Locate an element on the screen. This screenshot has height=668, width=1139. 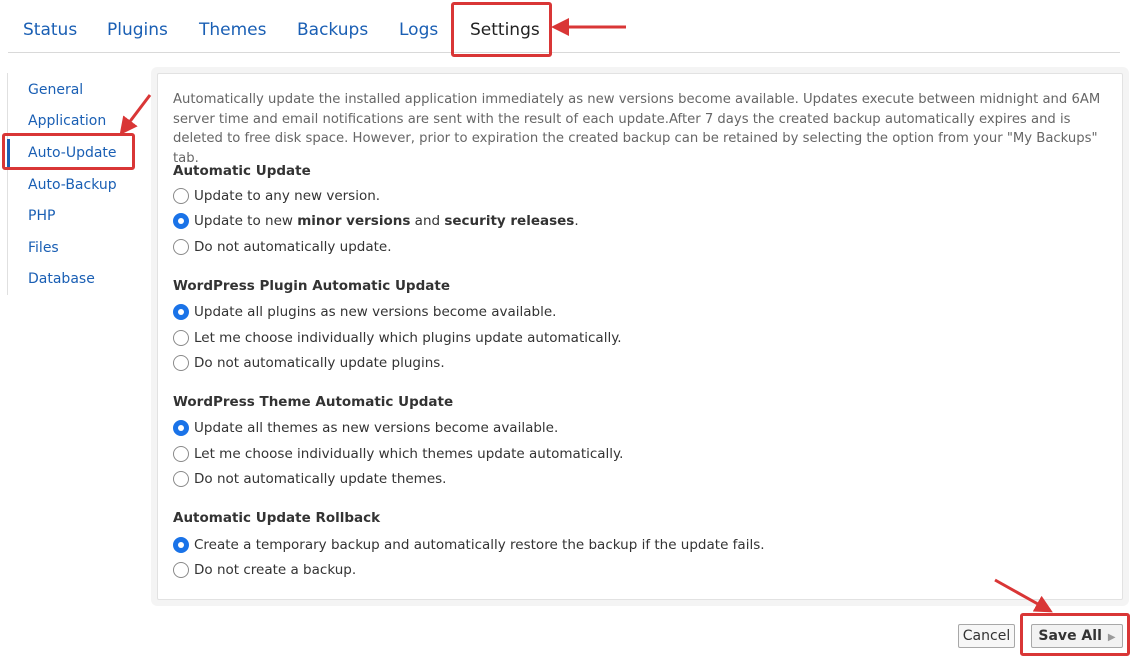
arrow-to-save-all-icon is located at coordinates (1023, 595).